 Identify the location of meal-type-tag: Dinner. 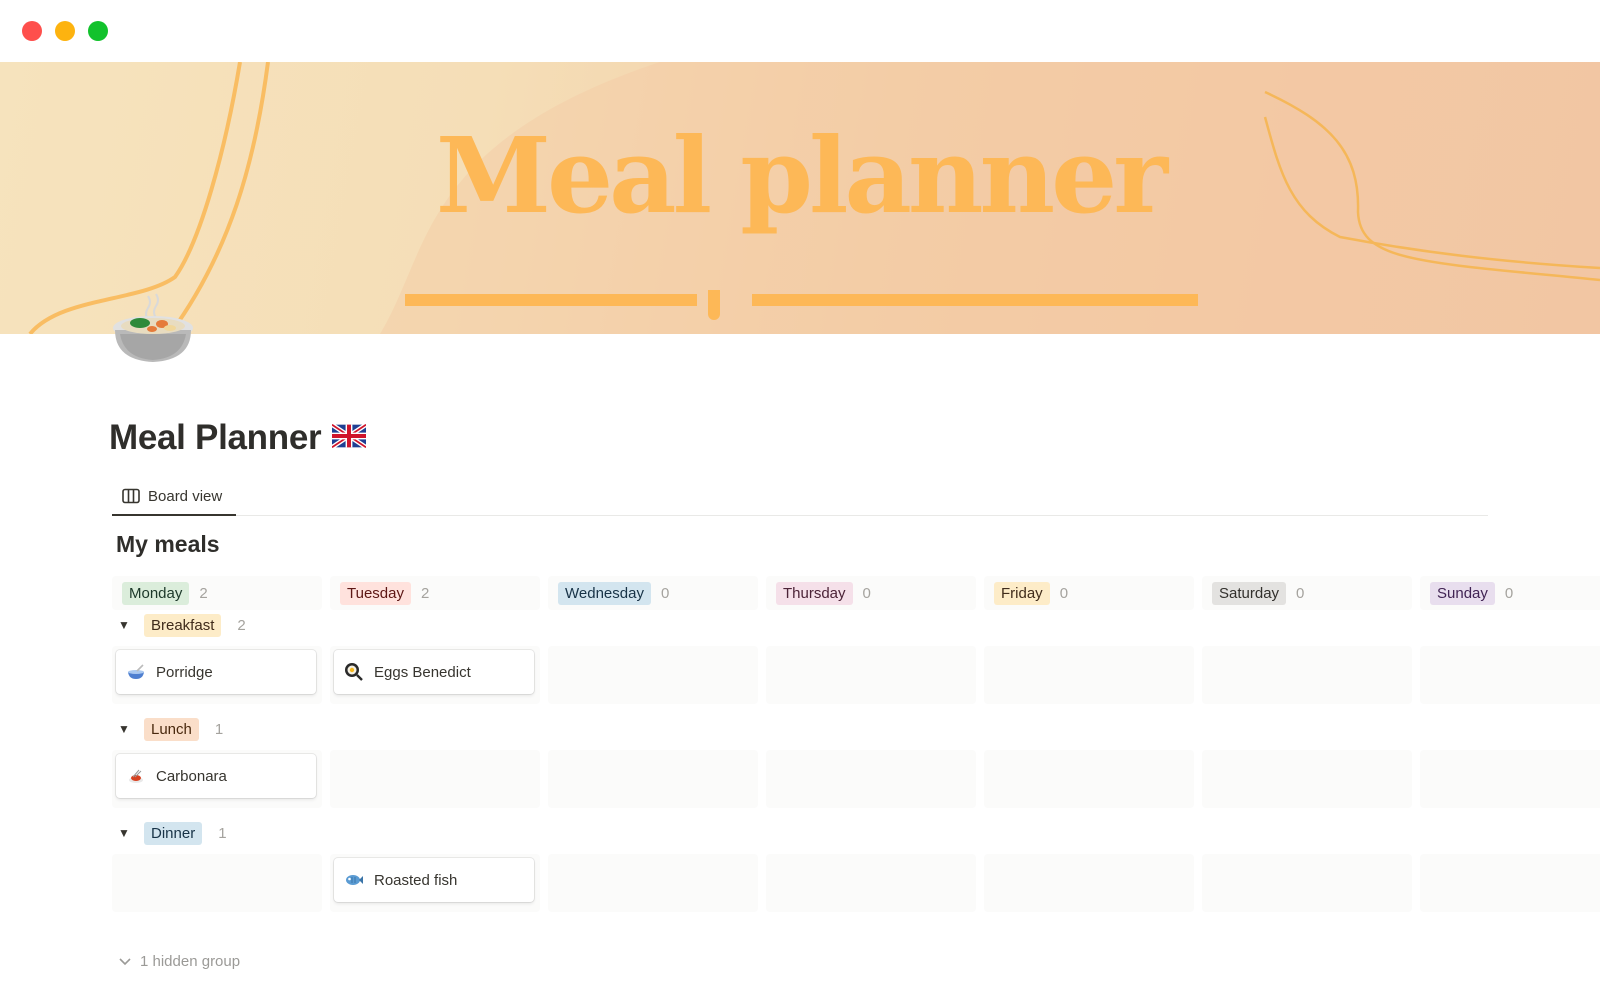
(173, 833).